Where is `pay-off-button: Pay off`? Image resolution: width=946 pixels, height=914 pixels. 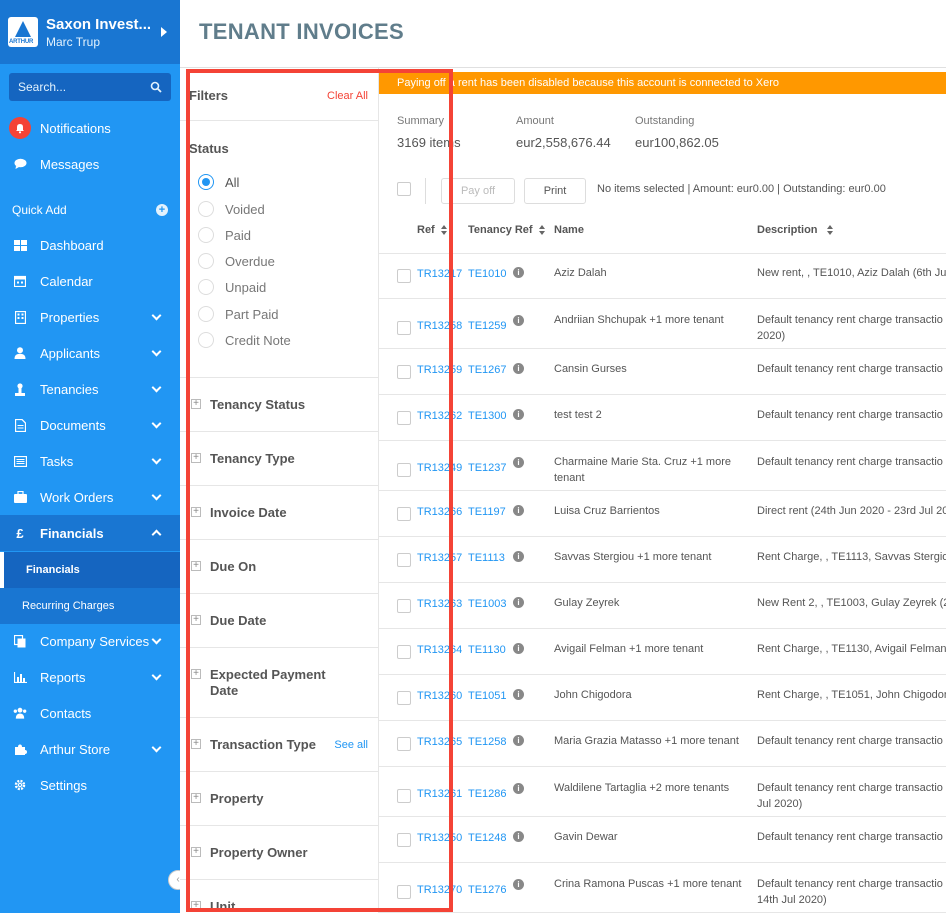 pay-off-button: Pay off is located at coordinates (478, 191).